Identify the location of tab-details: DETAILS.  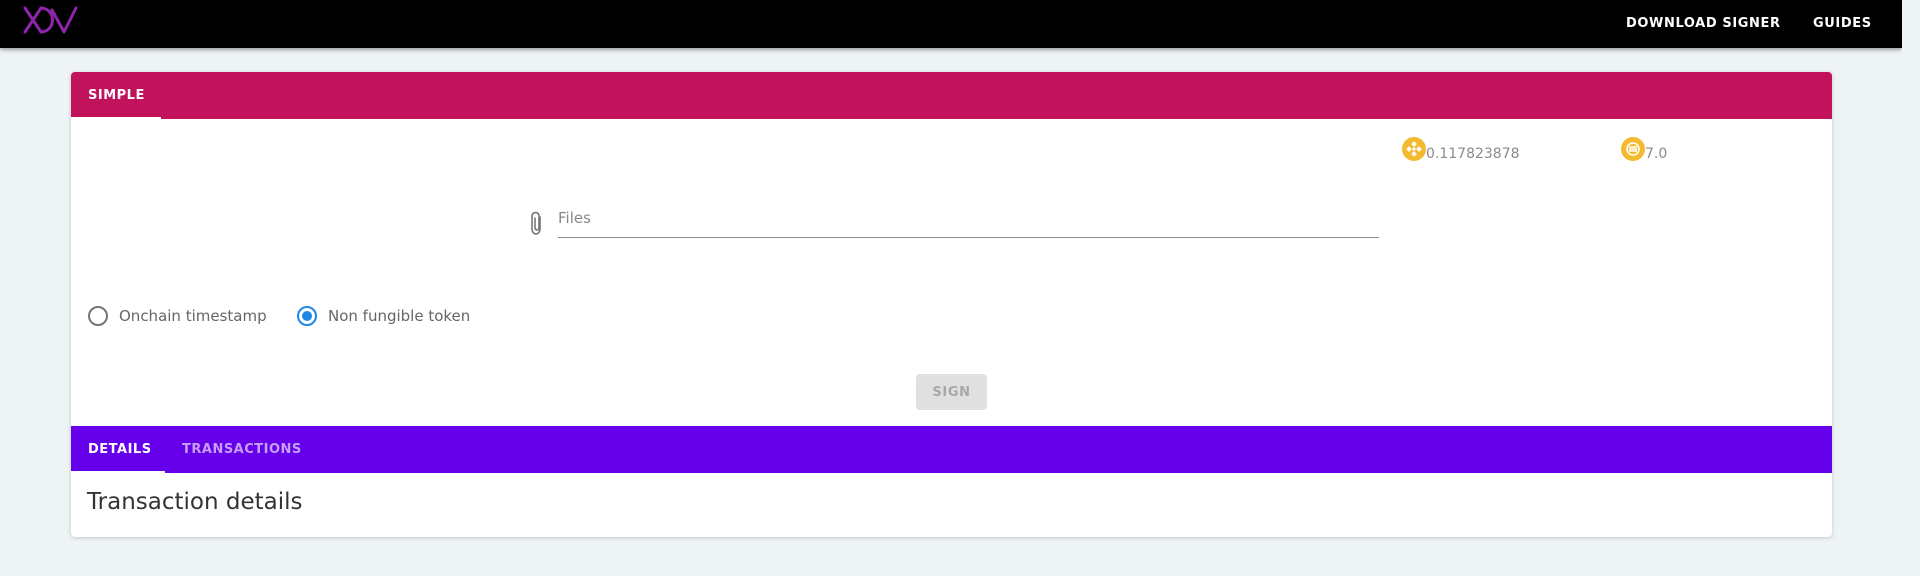
(118, 449).